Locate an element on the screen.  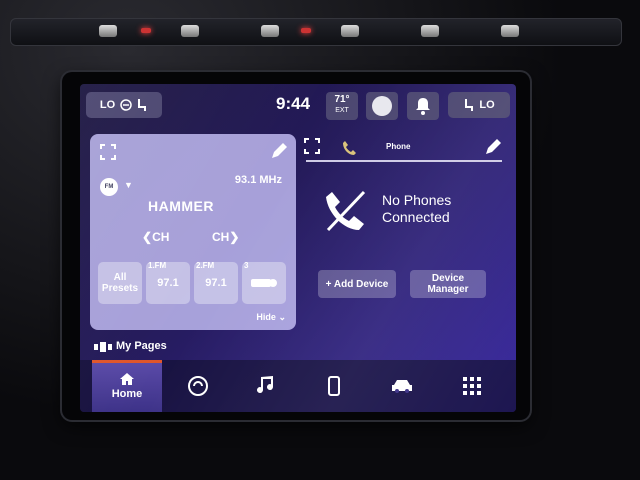
preset-label: All Presets is located at coordinates (120, 283).